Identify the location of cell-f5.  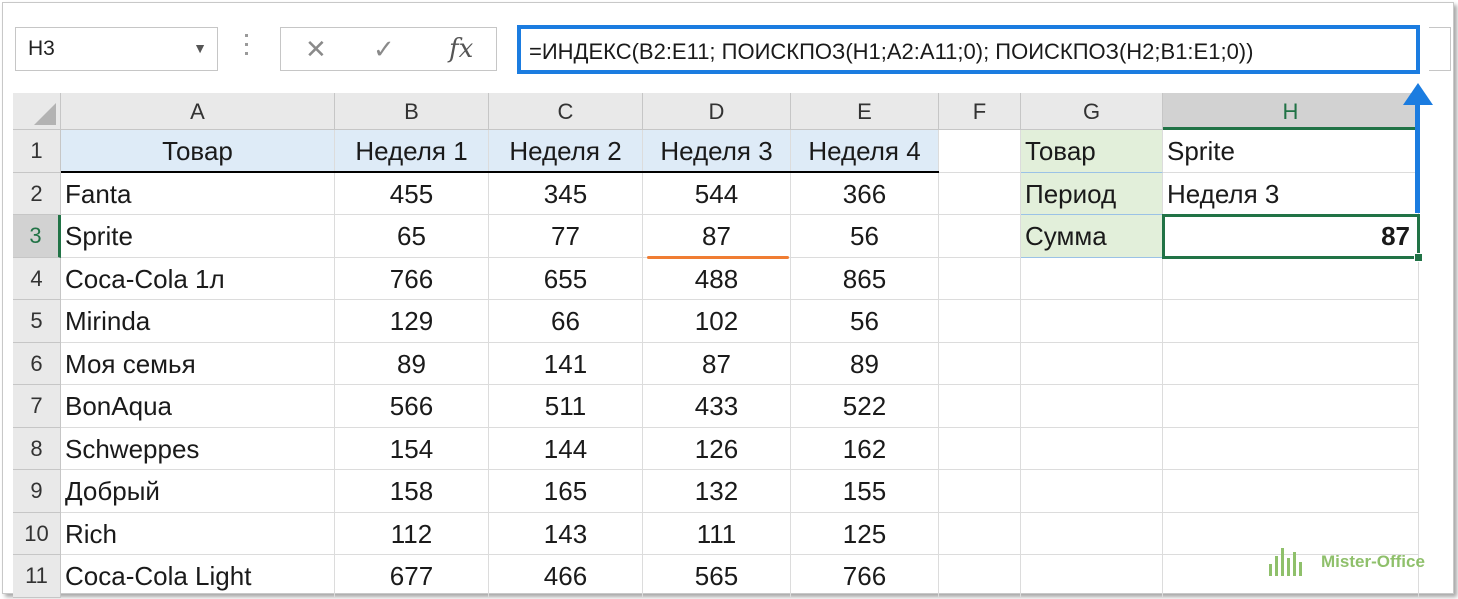
(980, 321).